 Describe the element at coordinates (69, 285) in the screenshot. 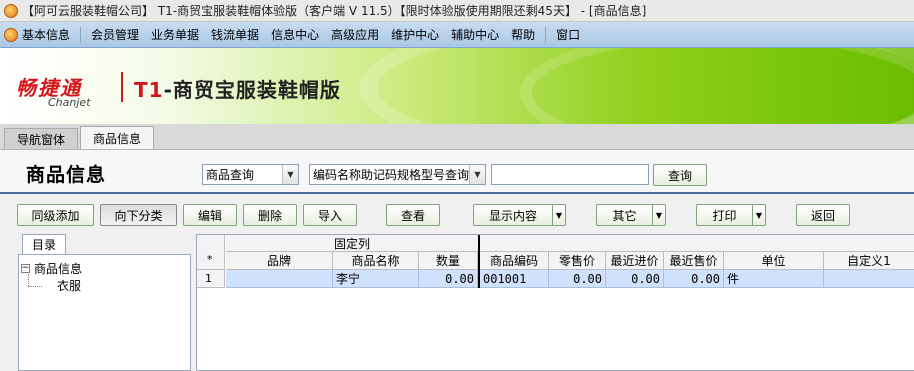

I see `tree-node-clothes: 衣服` at that location.